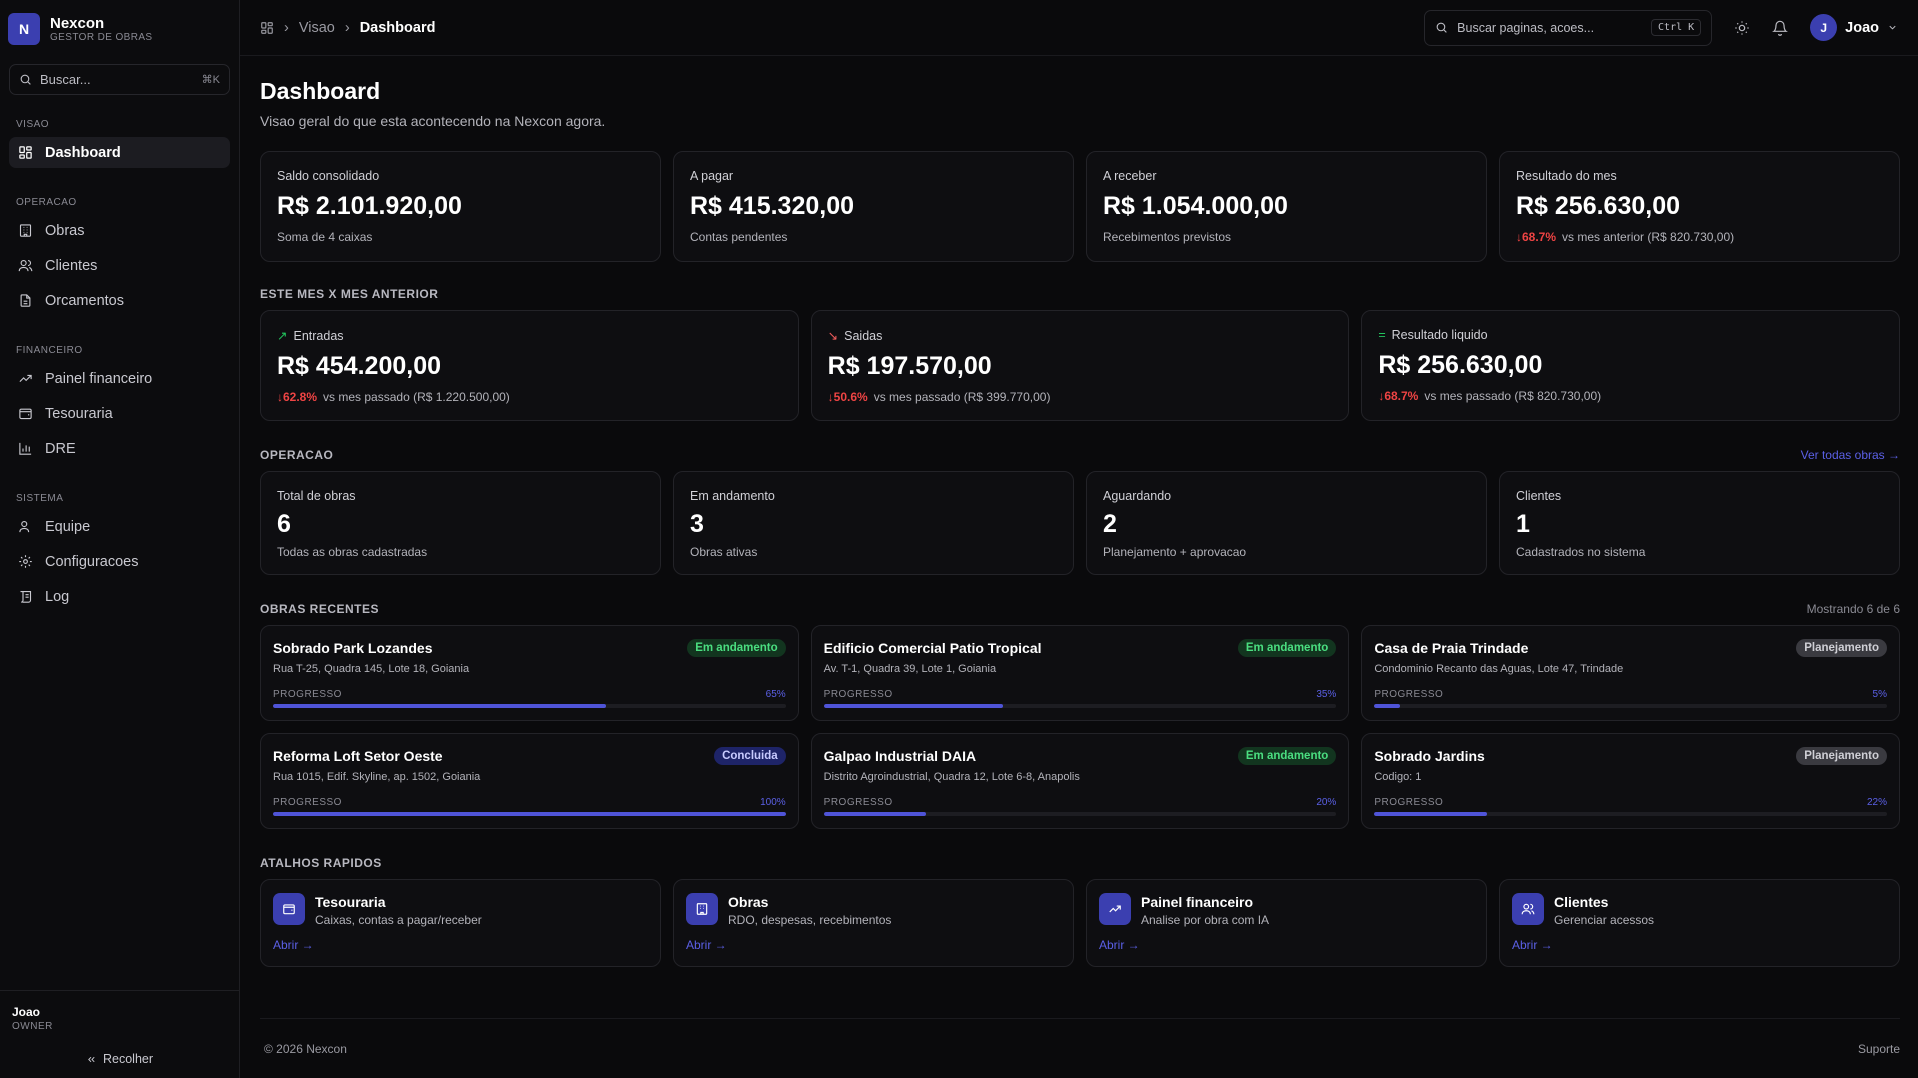  Describe the element at coordinates (317, 28) in the screenshot. I see `breadcrumb-item: Visao` at that location.